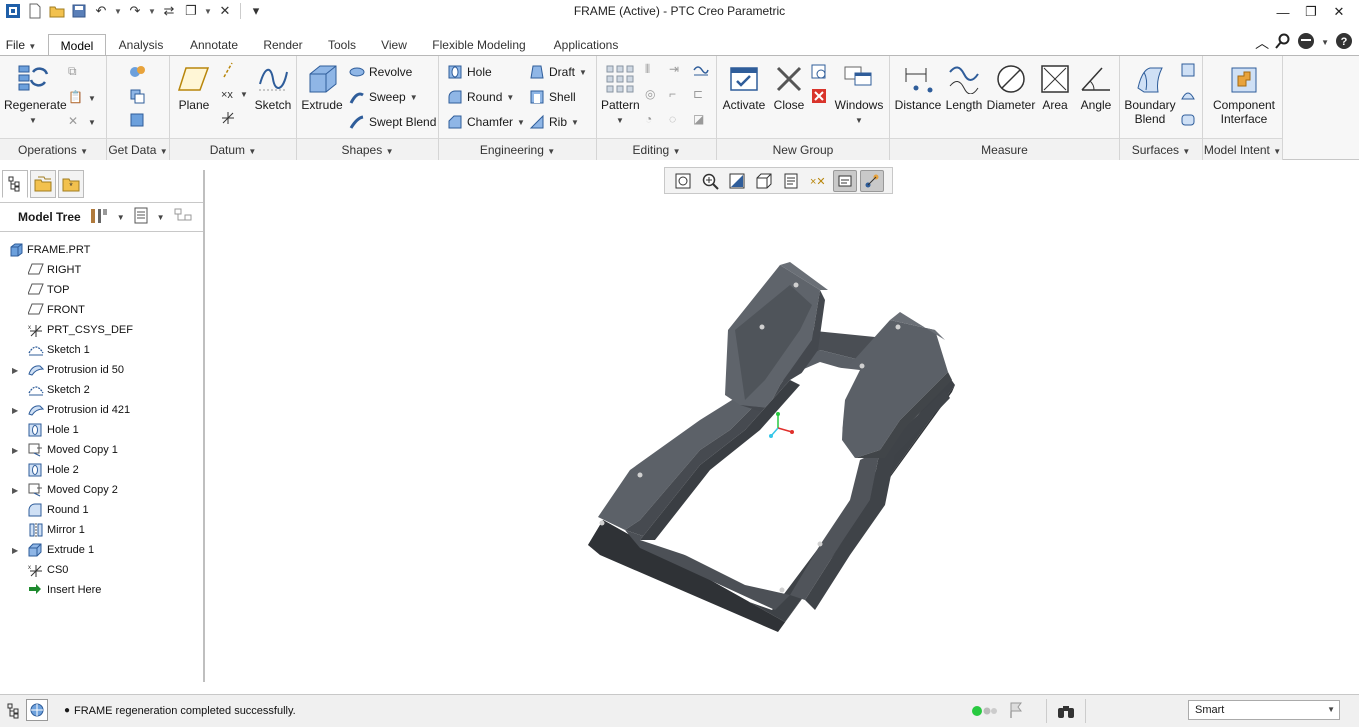 This screenshot has height=727, width=1359. Describe the element at coordinates (1055, 88) in the screenshot. I see `area-button: Area` at that location.